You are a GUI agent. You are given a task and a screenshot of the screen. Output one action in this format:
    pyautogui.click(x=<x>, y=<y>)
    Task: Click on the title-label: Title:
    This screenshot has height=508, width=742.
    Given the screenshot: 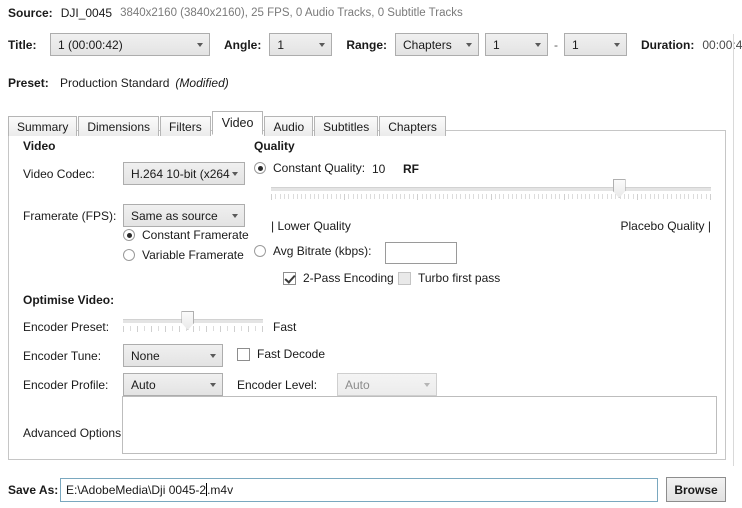 What is the action you would take?
    pyautogui.click(x=22, y=44)
    